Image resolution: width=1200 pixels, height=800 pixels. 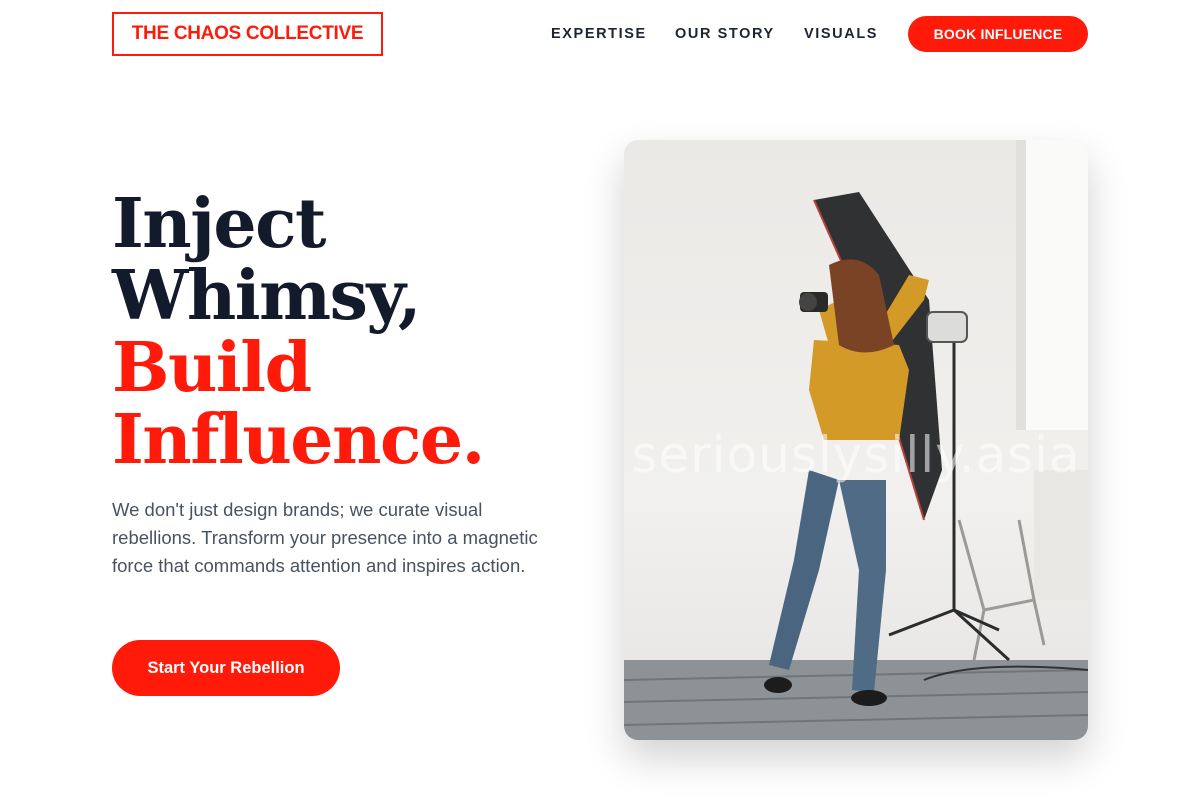 I want to click on start-rebellion-button: Start Your Rebellion, so click(x=226, y=668).